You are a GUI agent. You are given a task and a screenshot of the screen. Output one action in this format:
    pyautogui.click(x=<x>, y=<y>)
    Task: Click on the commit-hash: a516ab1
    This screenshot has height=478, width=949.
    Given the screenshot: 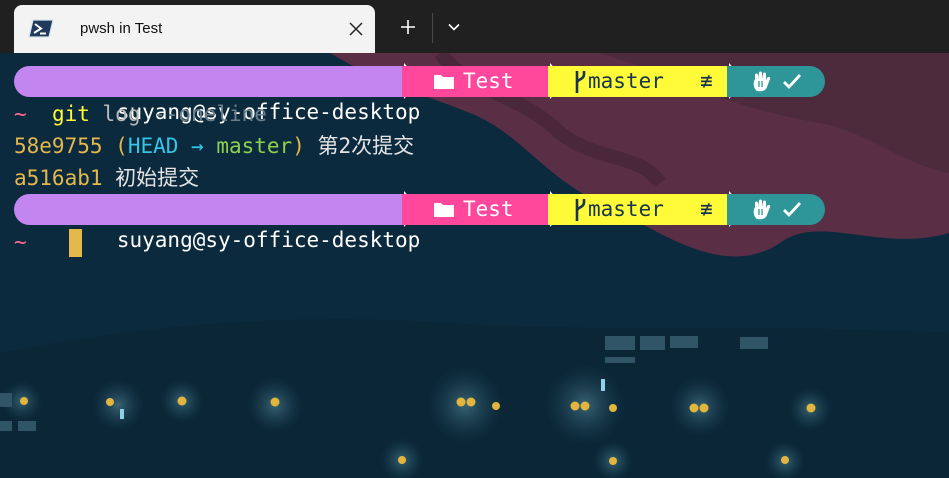 What is the action you would take?
    pyautogui.click(x=58, y=178)
    